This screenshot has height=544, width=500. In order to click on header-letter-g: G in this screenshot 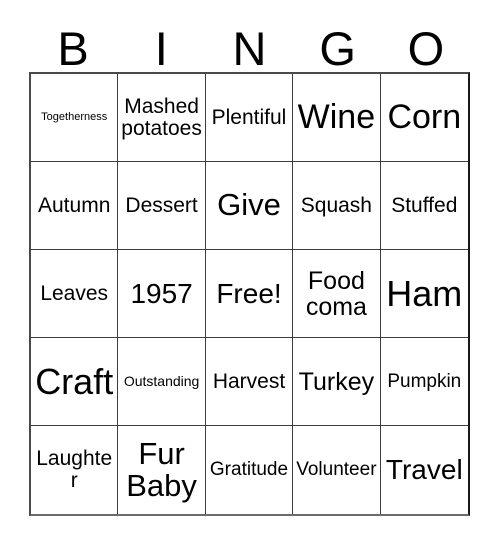, I will do `click(337, 49)`.